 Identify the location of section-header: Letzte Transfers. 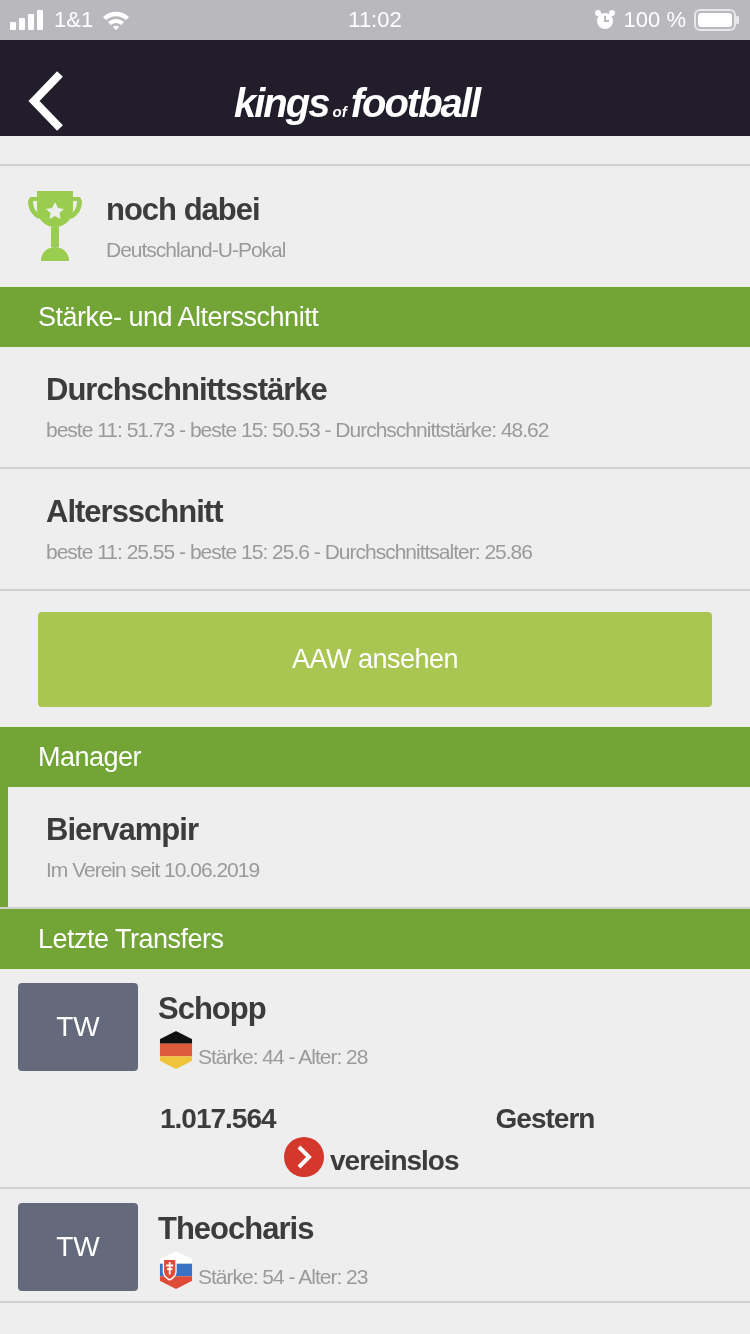
(375, 939).